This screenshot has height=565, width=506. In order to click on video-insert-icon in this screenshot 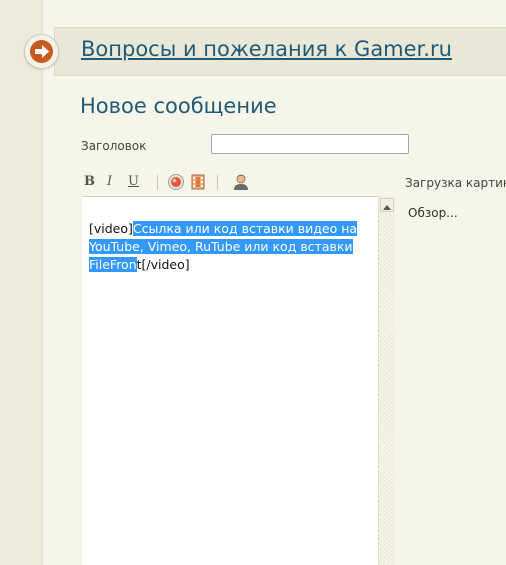, I will do `click(198, 183)`.